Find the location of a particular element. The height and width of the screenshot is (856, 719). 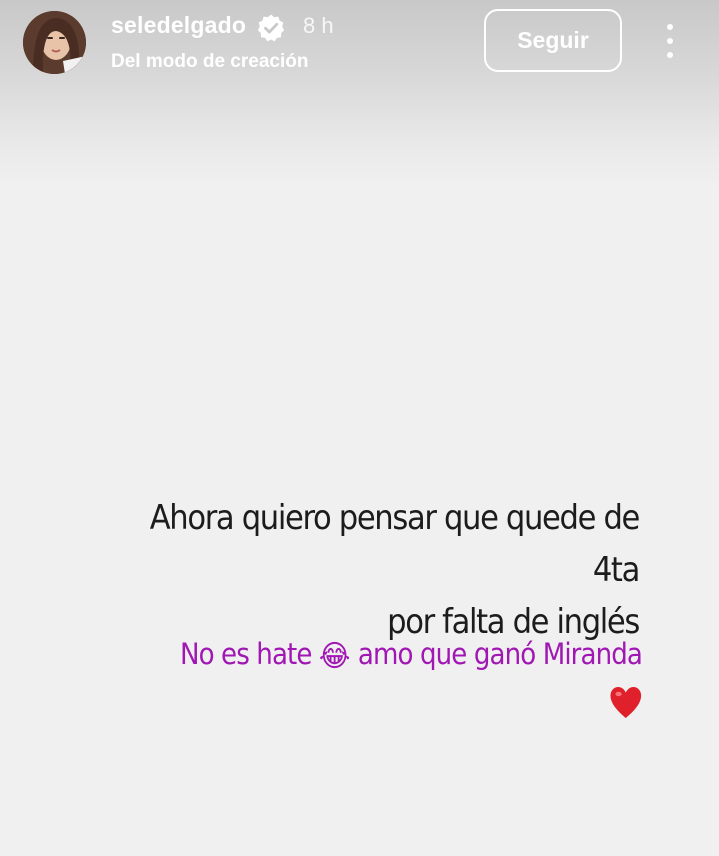

creation-mode-label: Del modo de creación is located at coordinates (209, 62).